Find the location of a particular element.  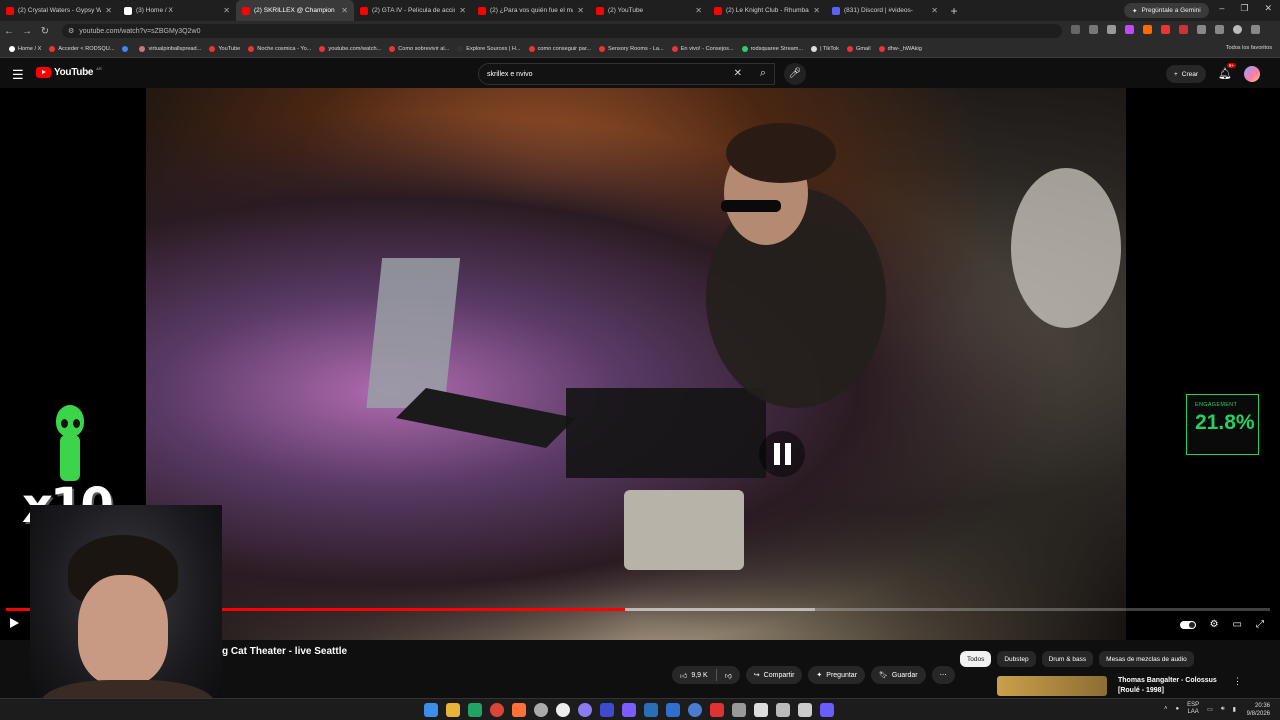

fullscreen-icon: ⤢ is located at coordinates (1260, 624).